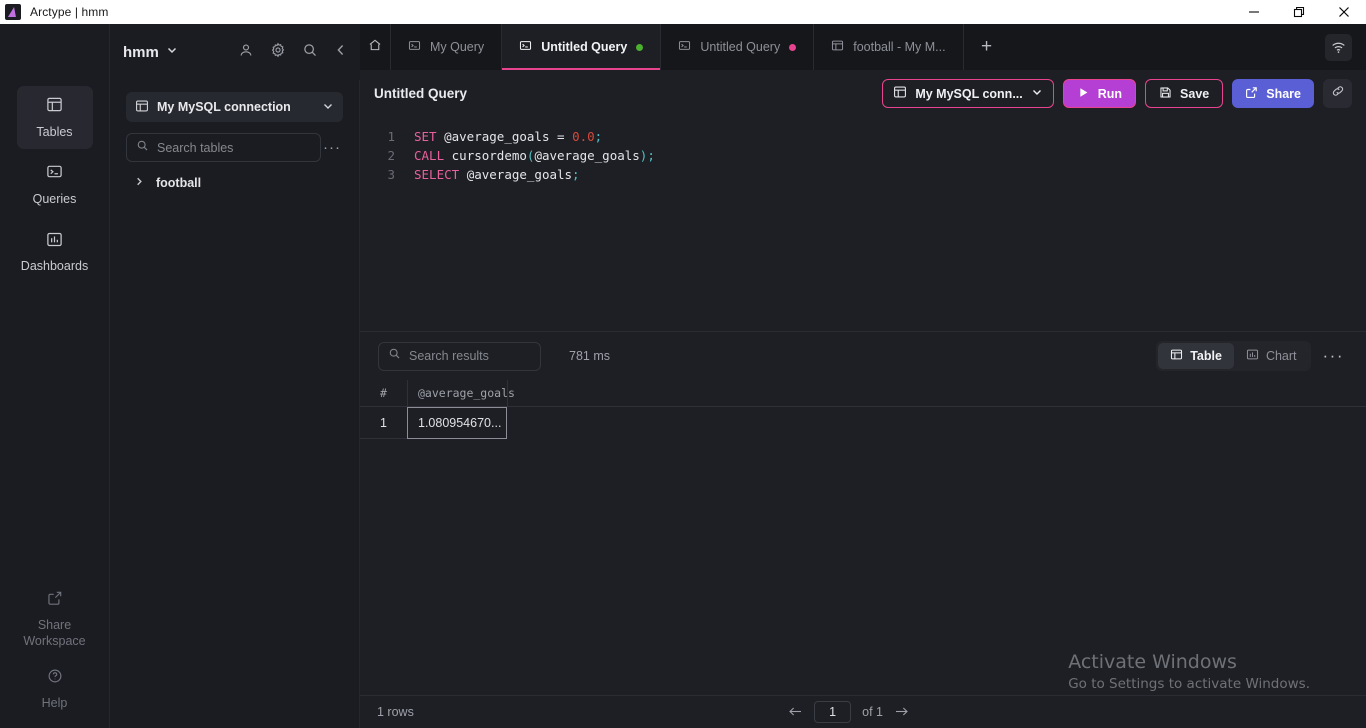 This screenshot has width=1366, height=728. Describe the element at coordinates (234, 147) in the screenshot. I see `search-tables-input` at that location.